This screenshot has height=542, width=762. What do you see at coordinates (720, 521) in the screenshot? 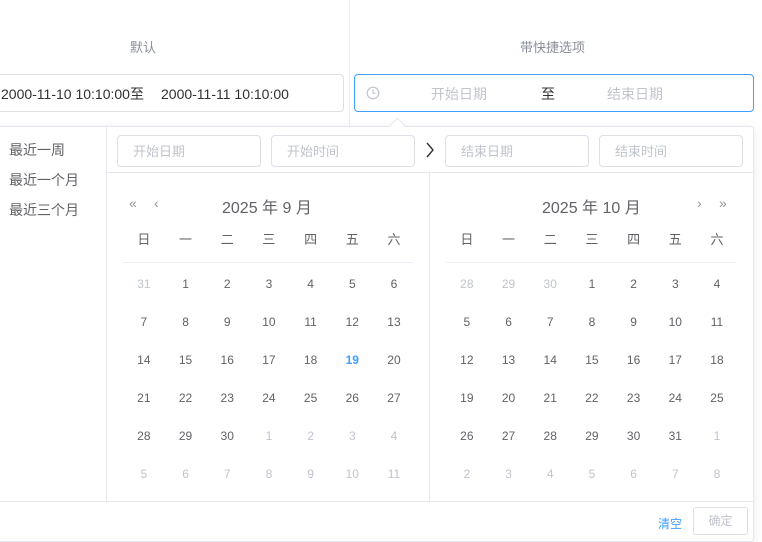
I see `confirm-button: 确定` at bounding box center [720, 521].